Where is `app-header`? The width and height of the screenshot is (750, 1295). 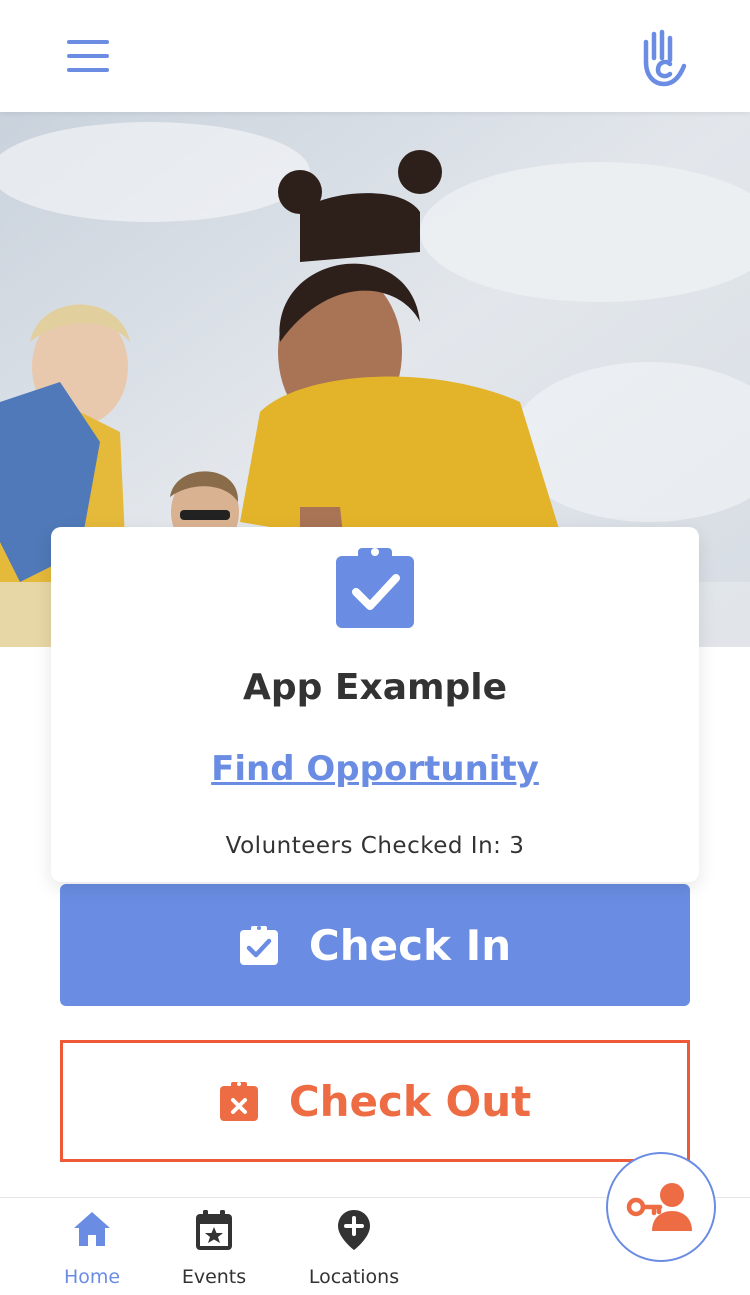
app-header is located at coordinates (375, 56).